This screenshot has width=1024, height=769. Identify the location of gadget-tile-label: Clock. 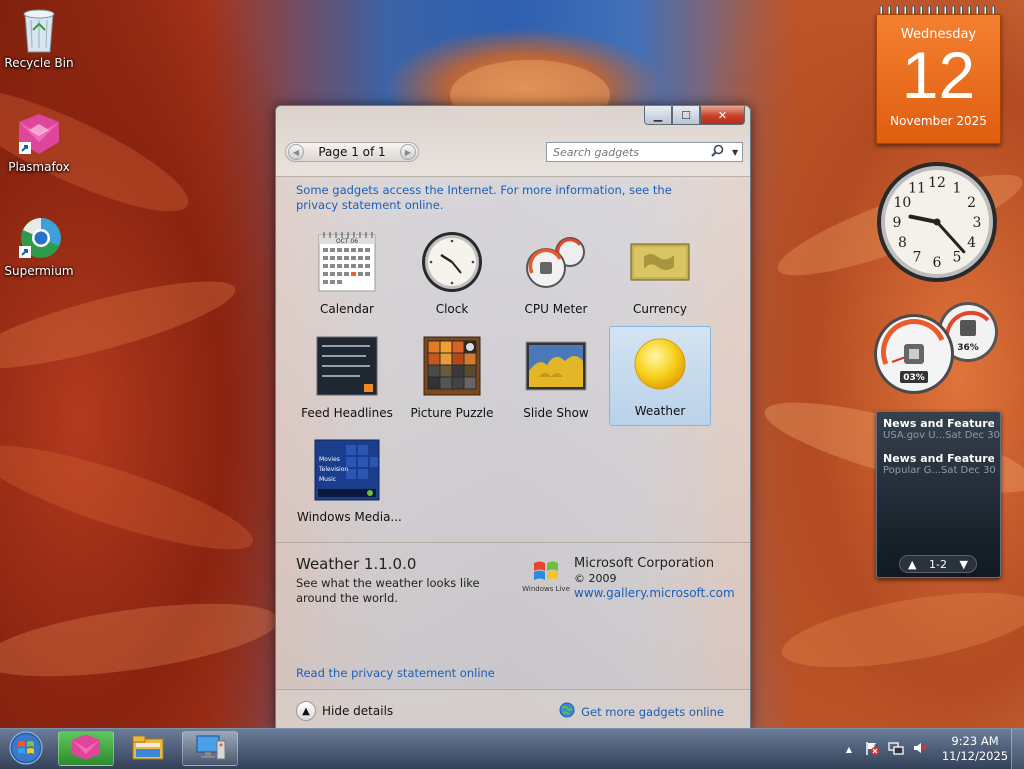
(452, 309).